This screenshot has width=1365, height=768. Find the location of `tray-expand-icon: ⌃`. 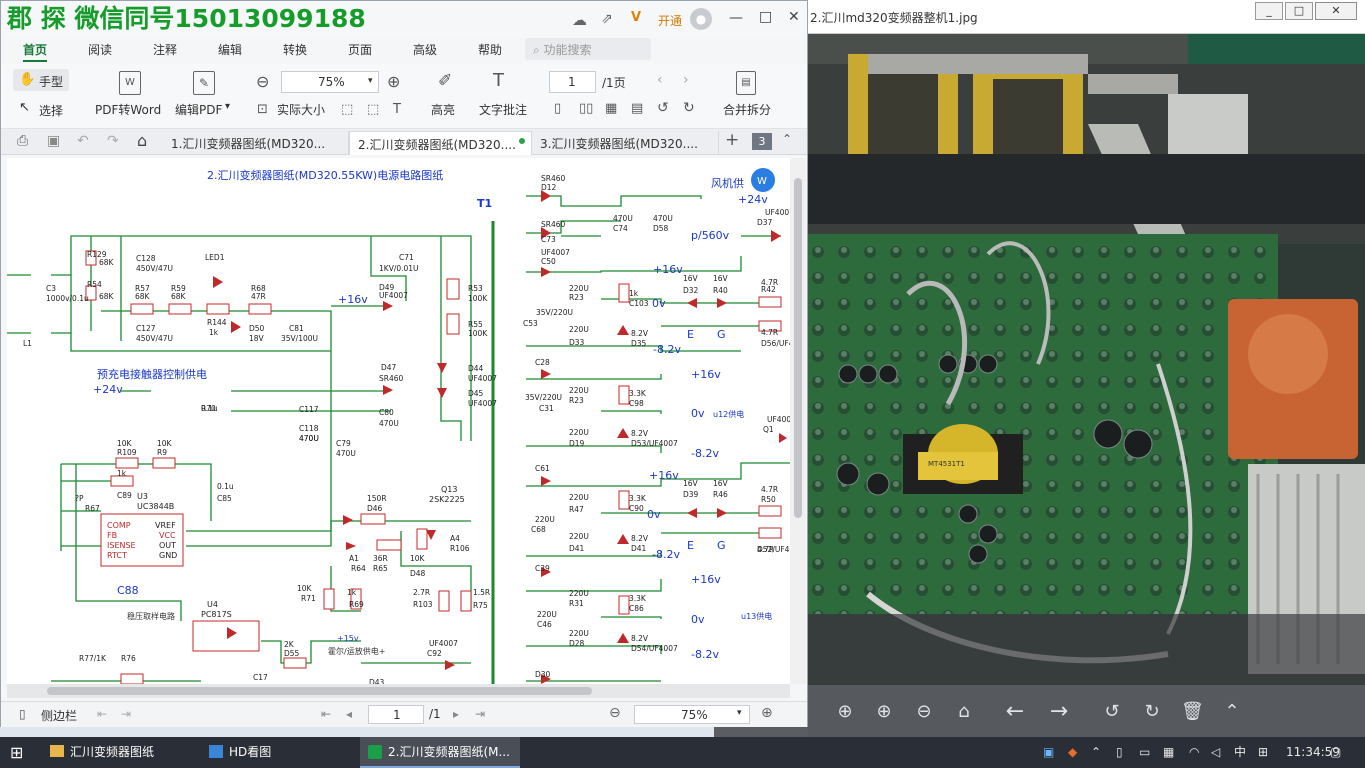

tray-expand-icon: ⌃ is located at coordinates (1096, 752).